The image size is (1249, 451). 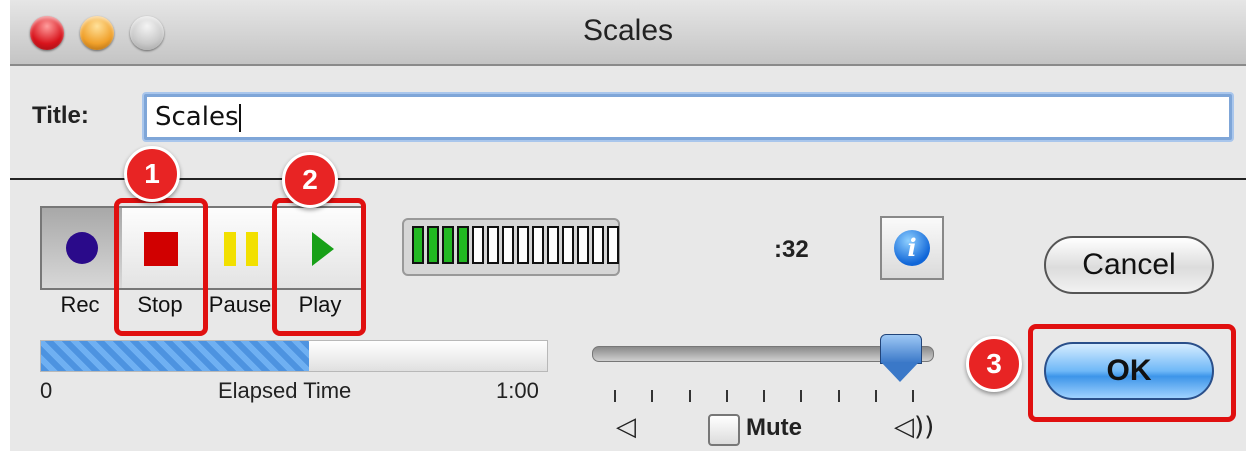 I want to click on title-field-label: Title:, so click(x=60, y=115).